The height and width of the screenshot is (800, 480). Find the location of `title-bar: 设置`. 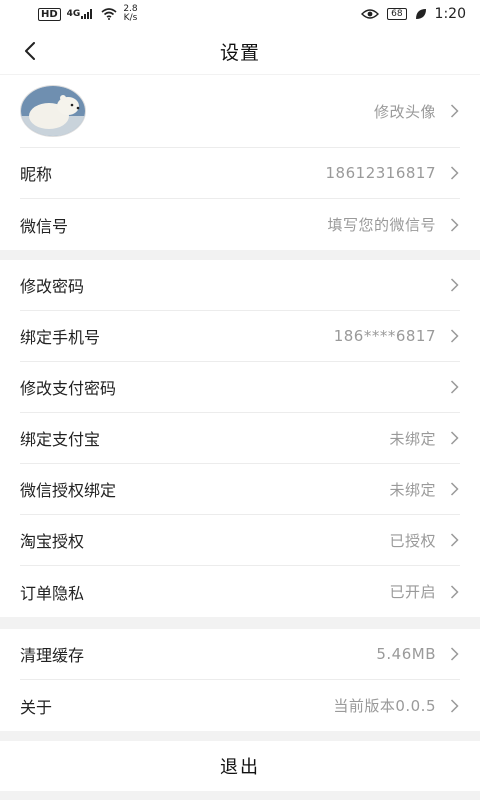

title-bar: 设置 is located at coordinates (240, 51).